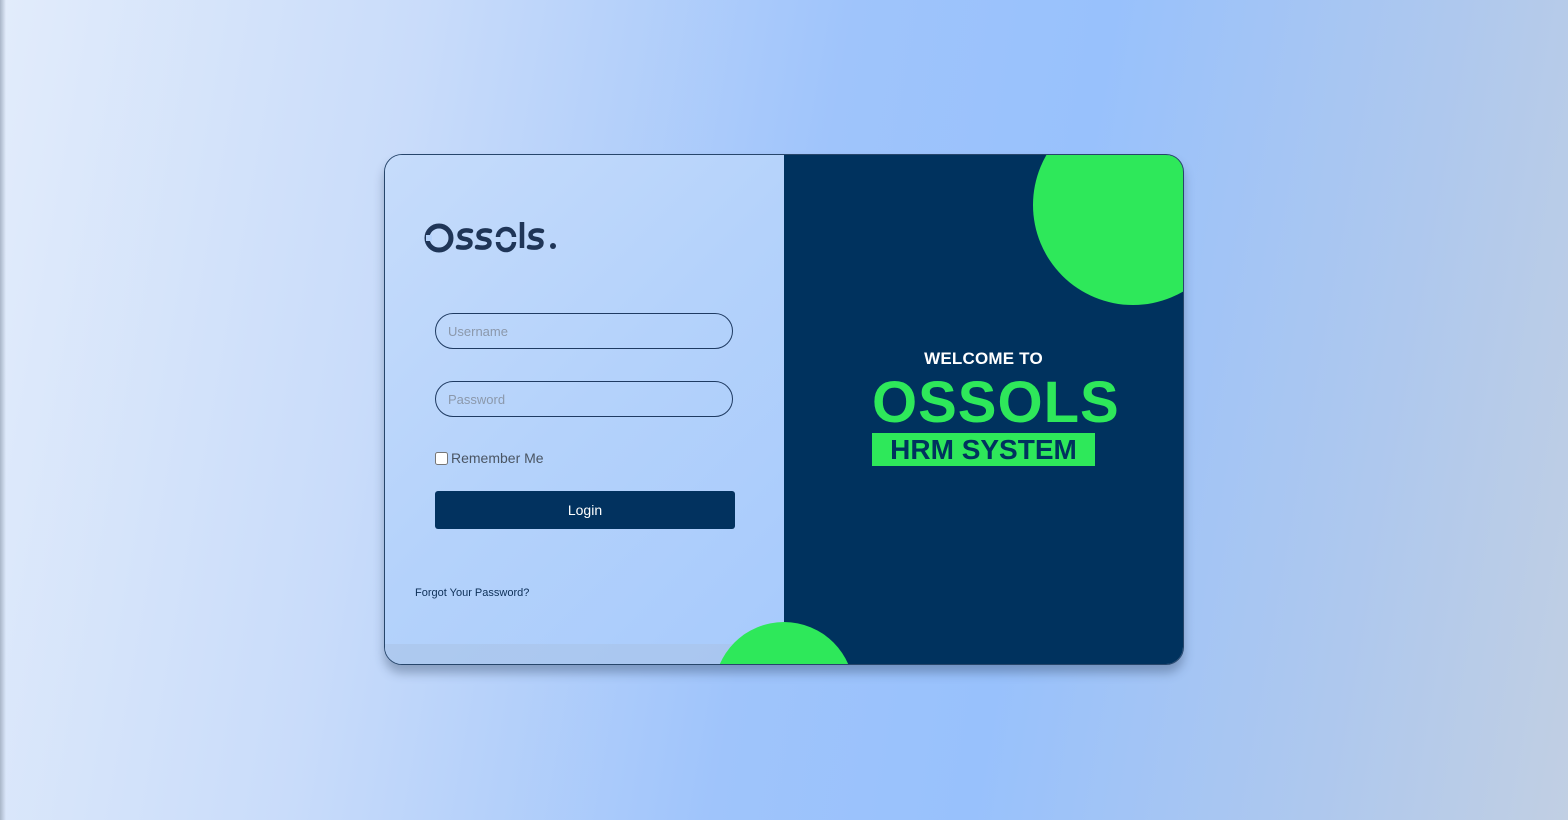 Image resolution: width=1568 pixels, height=820 pixels. I want to click on brand-title: OSSOLS, so click(996, 402).